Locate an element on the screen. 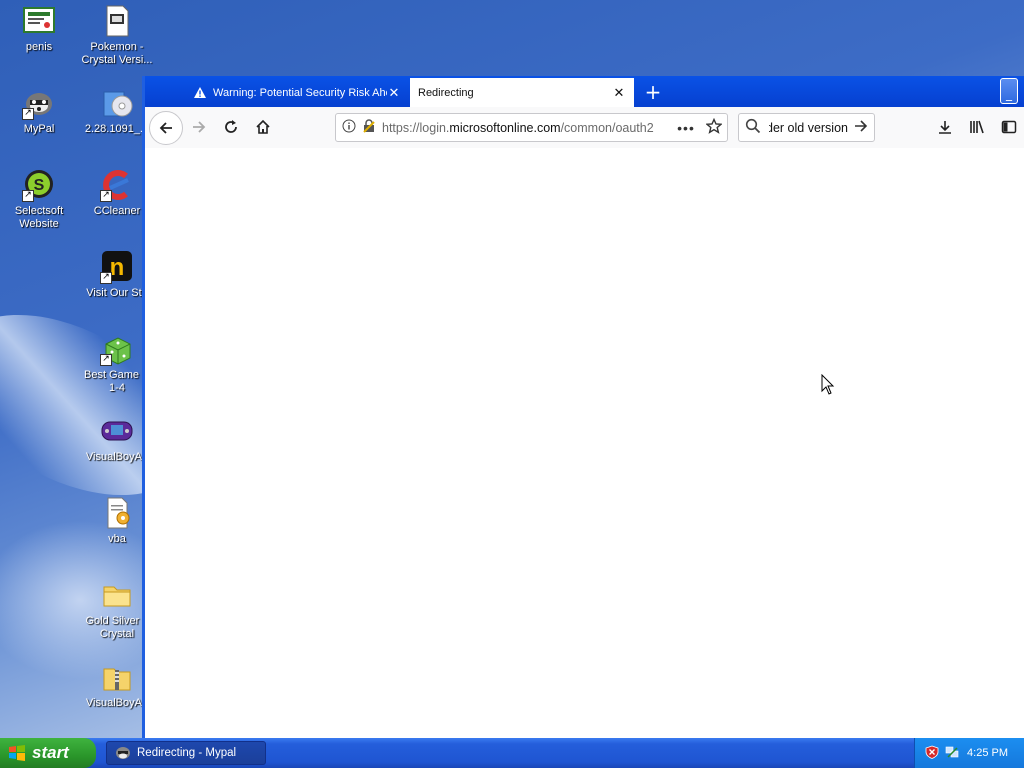 The image size is (1024, 768). desktop-icon-label: Selectsoft Website is located at coordinates (39, 217).